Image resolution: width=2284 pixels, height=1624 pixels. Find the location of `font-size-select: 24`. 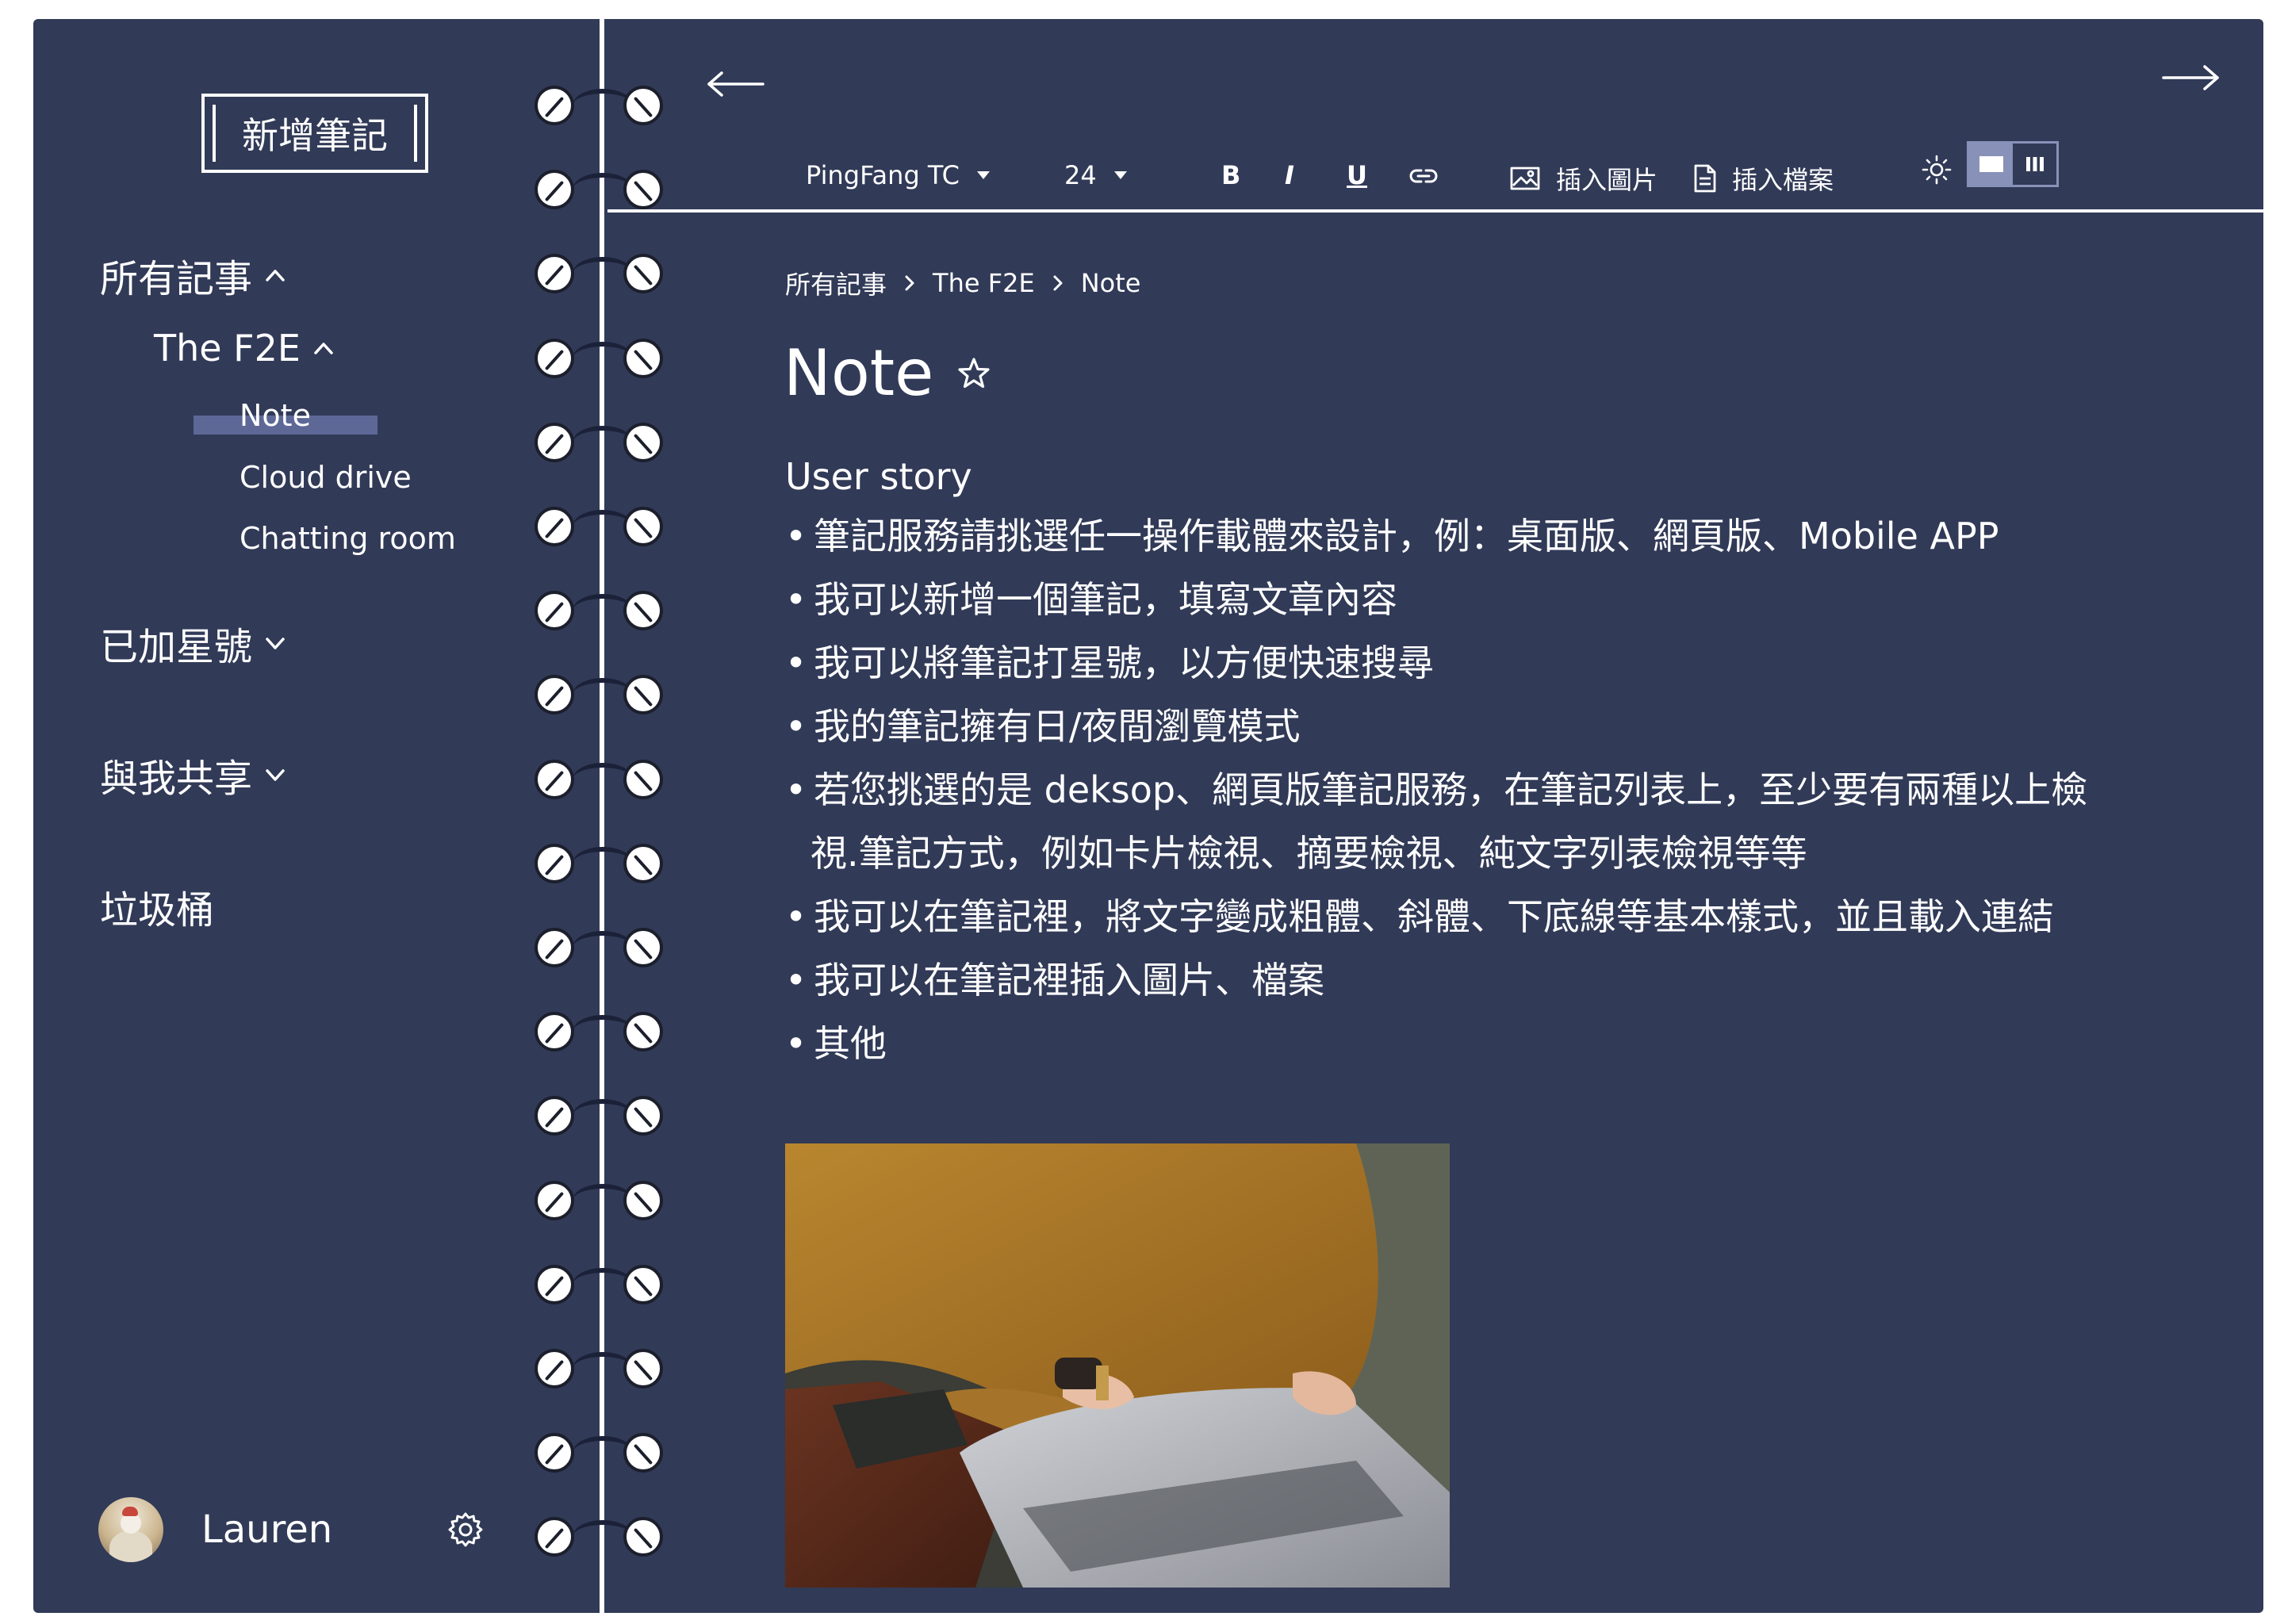

font-size-select: 24 is located at coordinates (1095, 175).